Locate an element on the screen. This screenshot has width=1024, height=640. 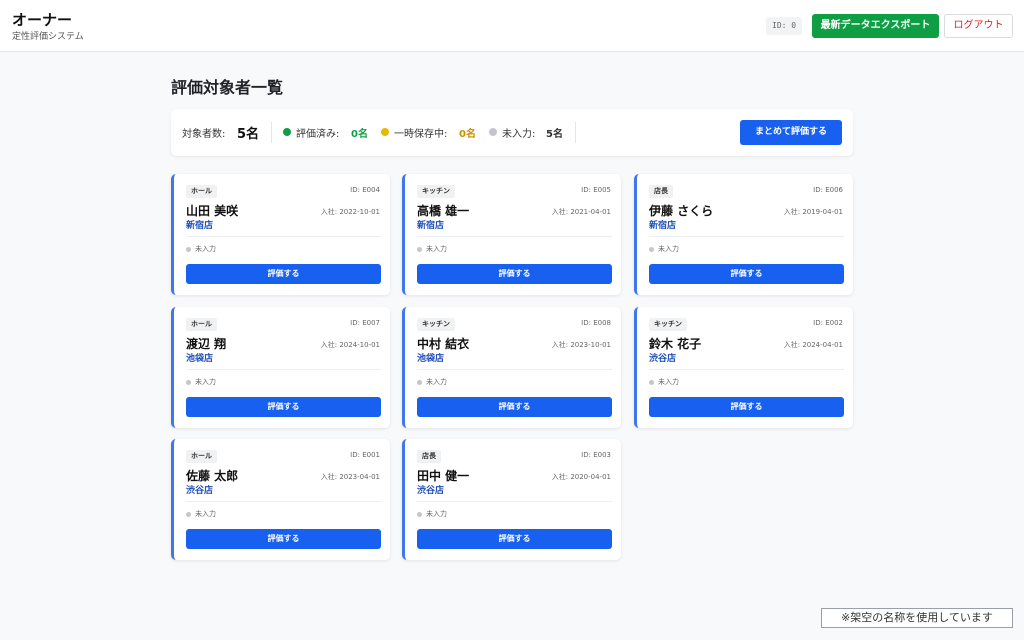
employee-id: ID: E004 is located at coordinates (365, 190).